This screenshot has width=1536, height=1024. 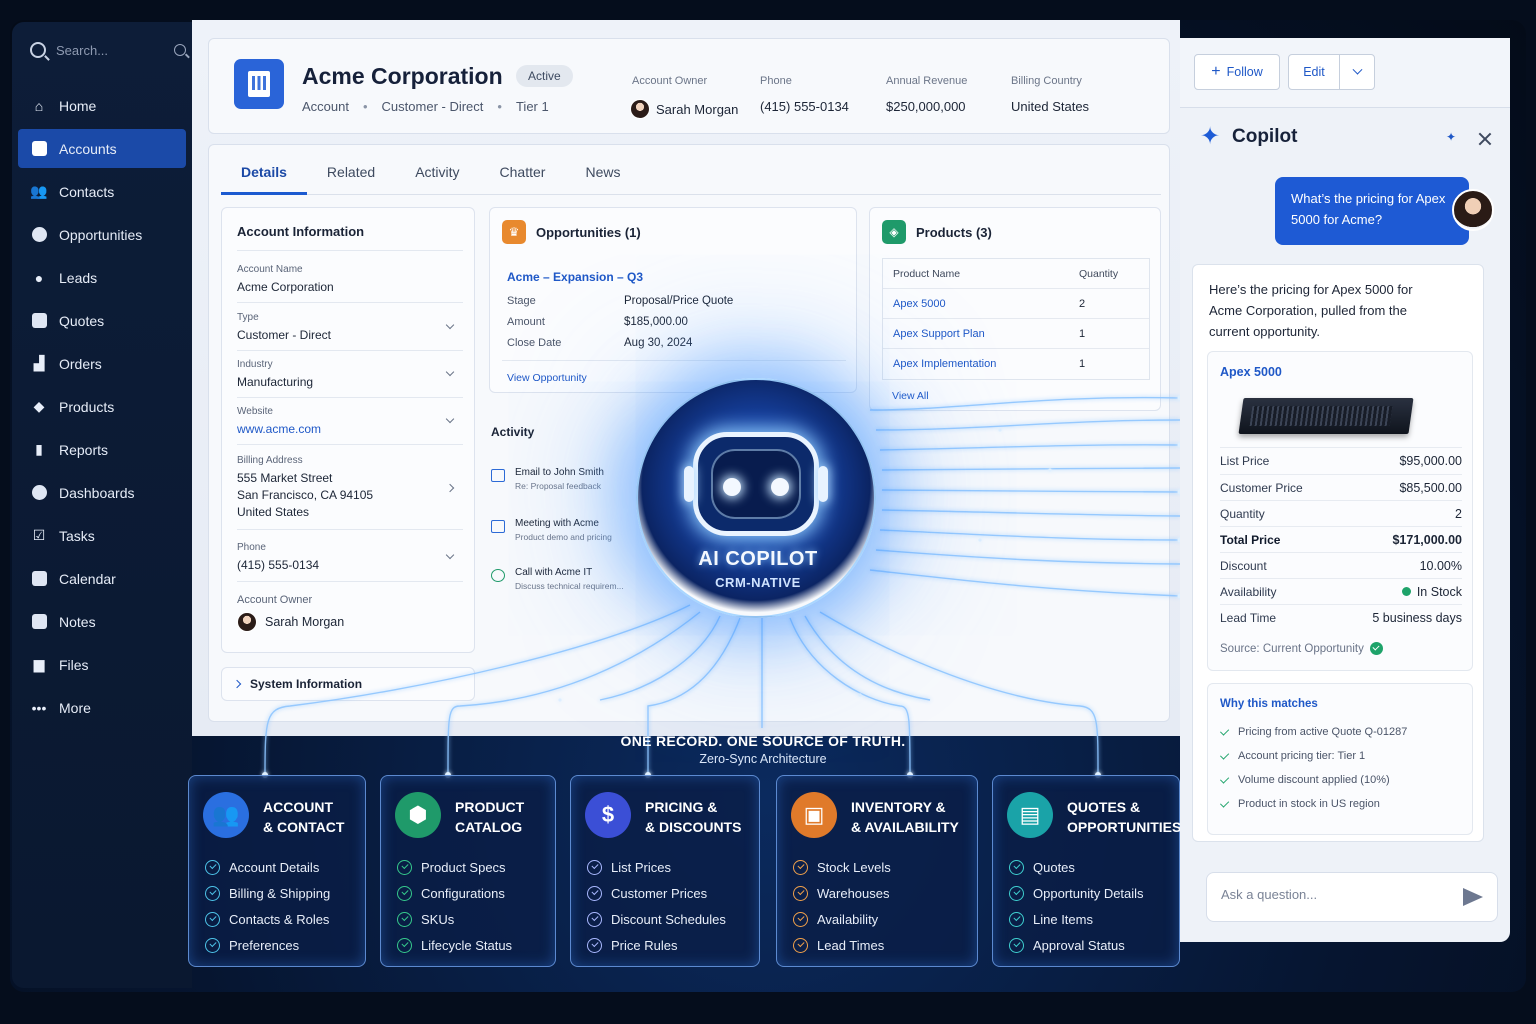 I want to click on sparkle-small-icon: ✦, so click(x=1451, y=137).